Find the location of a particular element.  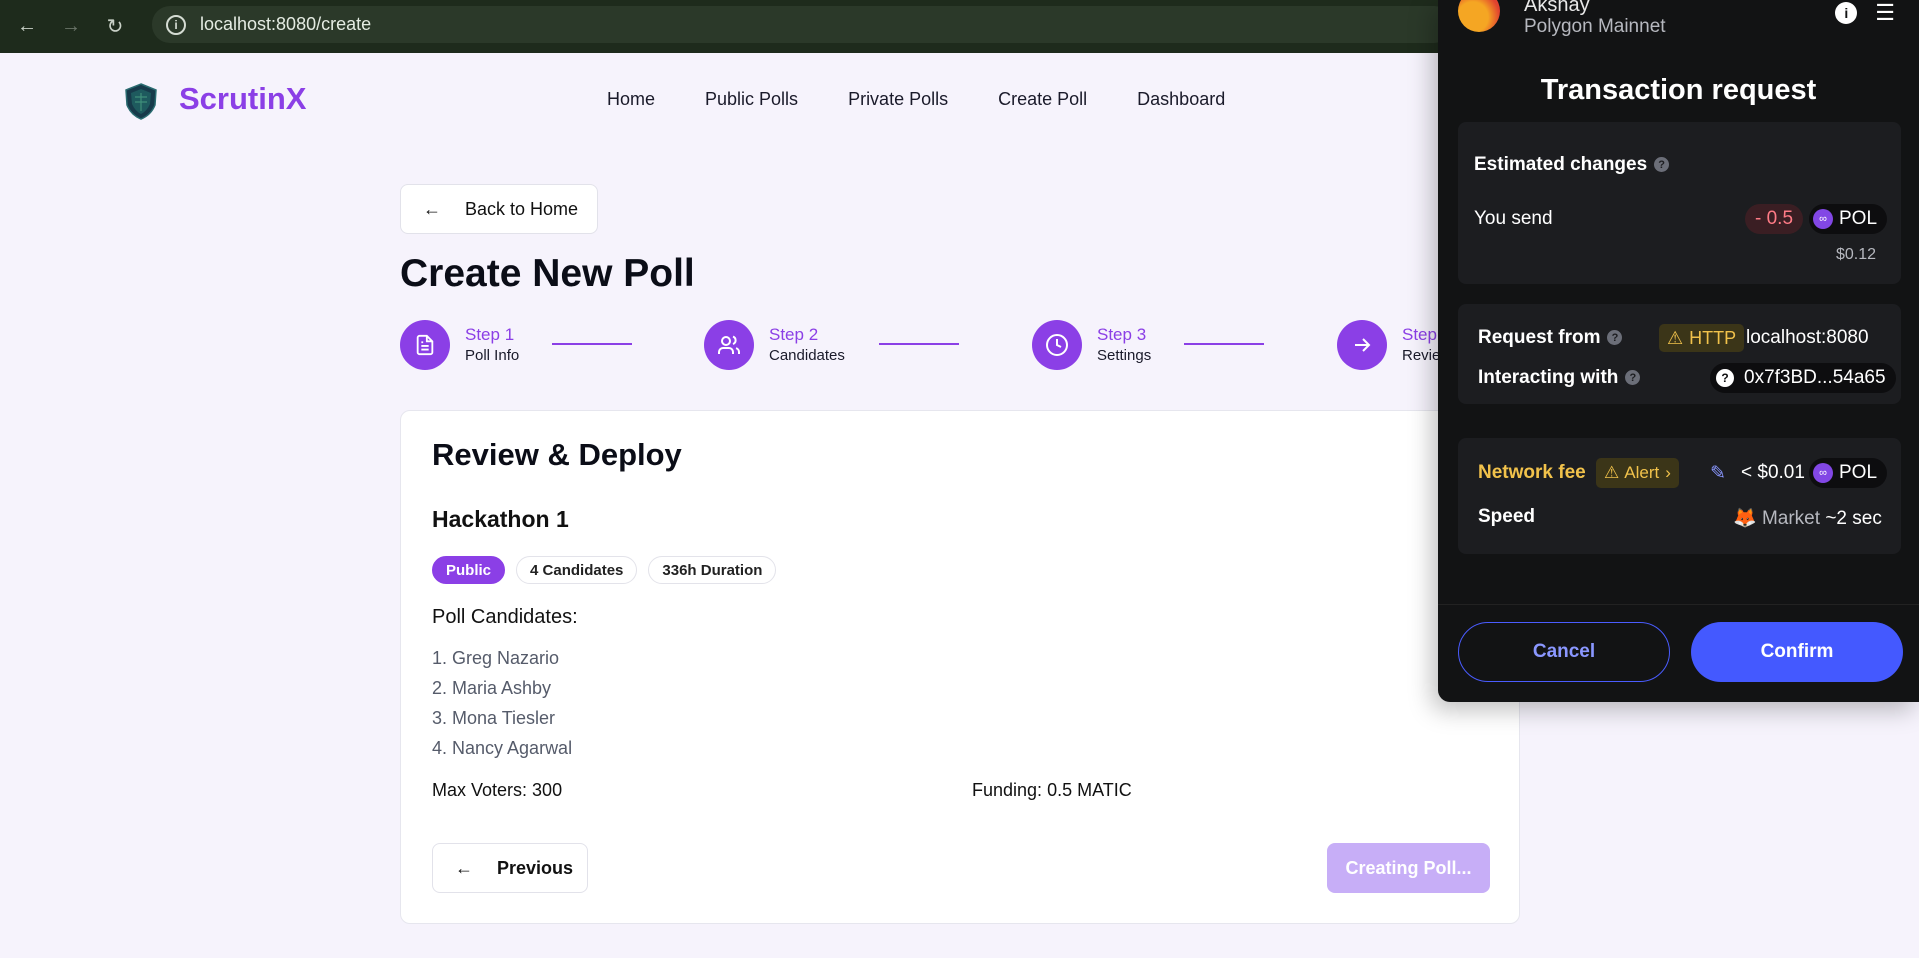

arrow-right-icon is located at coordinates (1362, 345).